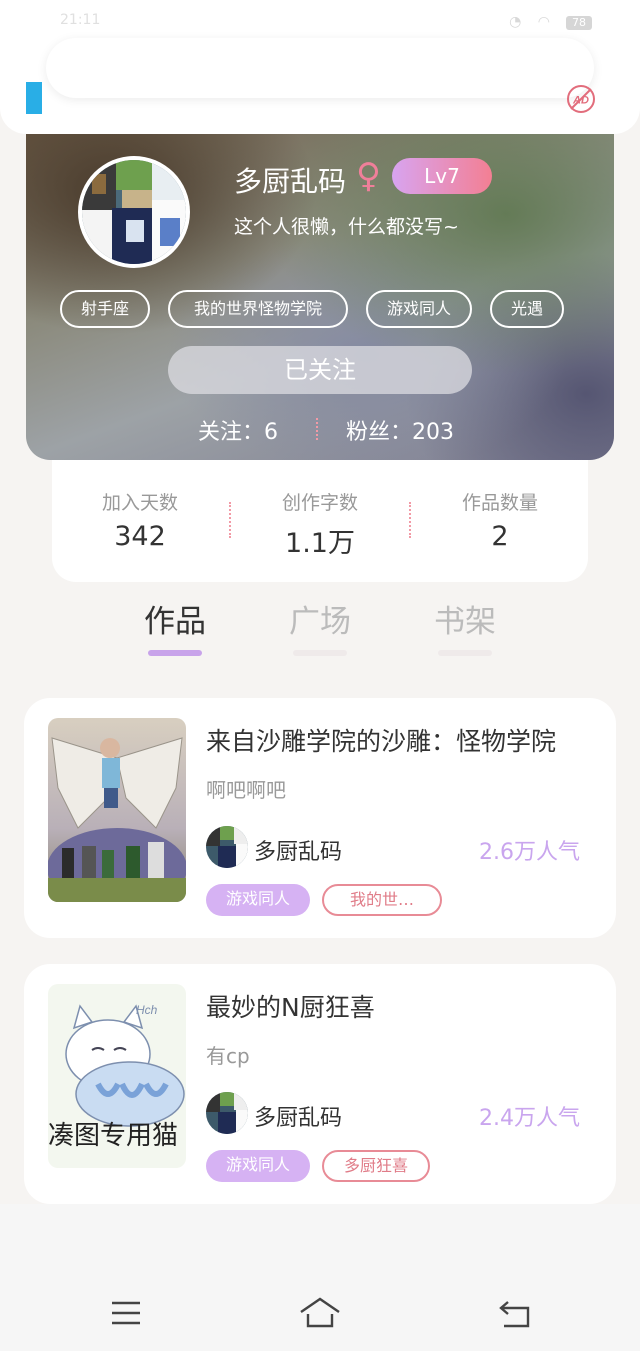 Image resolution: width=640 pixels, height=1351 pixels. I want to click on stat-works-count: 作品数量 2, so click(500, 520).